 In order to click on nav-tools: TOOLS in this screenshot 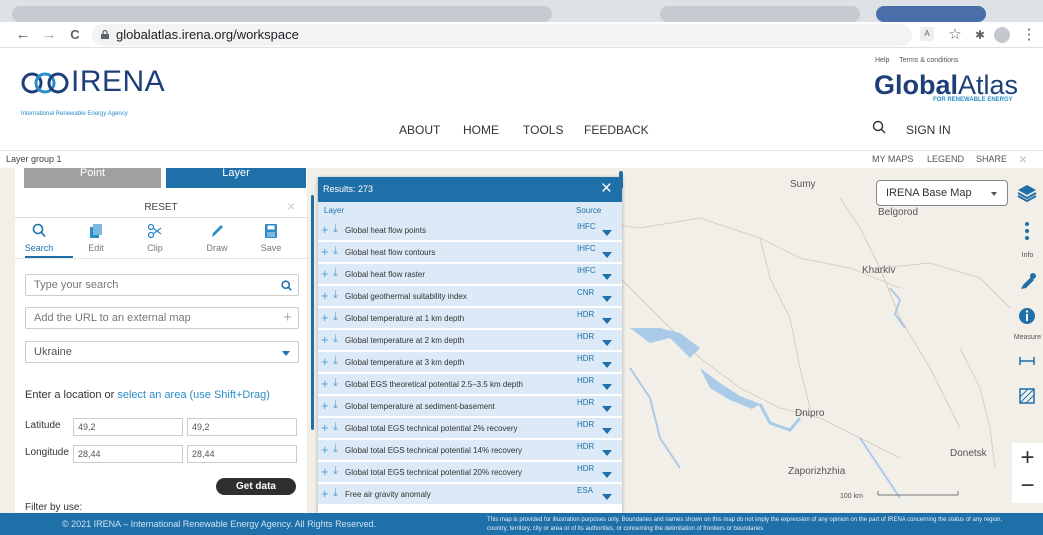, I will do `click(543, 130)`.